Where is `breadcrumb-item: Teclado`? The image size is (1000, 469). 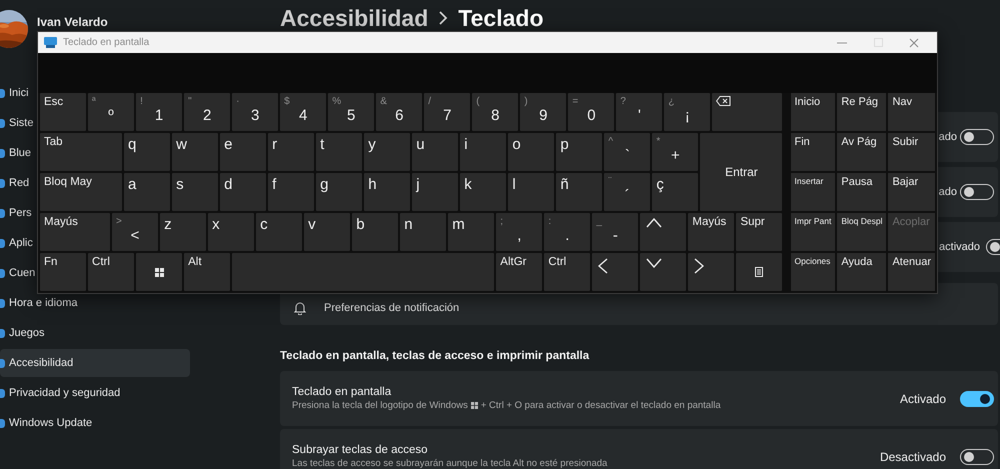
breadcrumb-item: Teclado is located at coordinates (501, 18).